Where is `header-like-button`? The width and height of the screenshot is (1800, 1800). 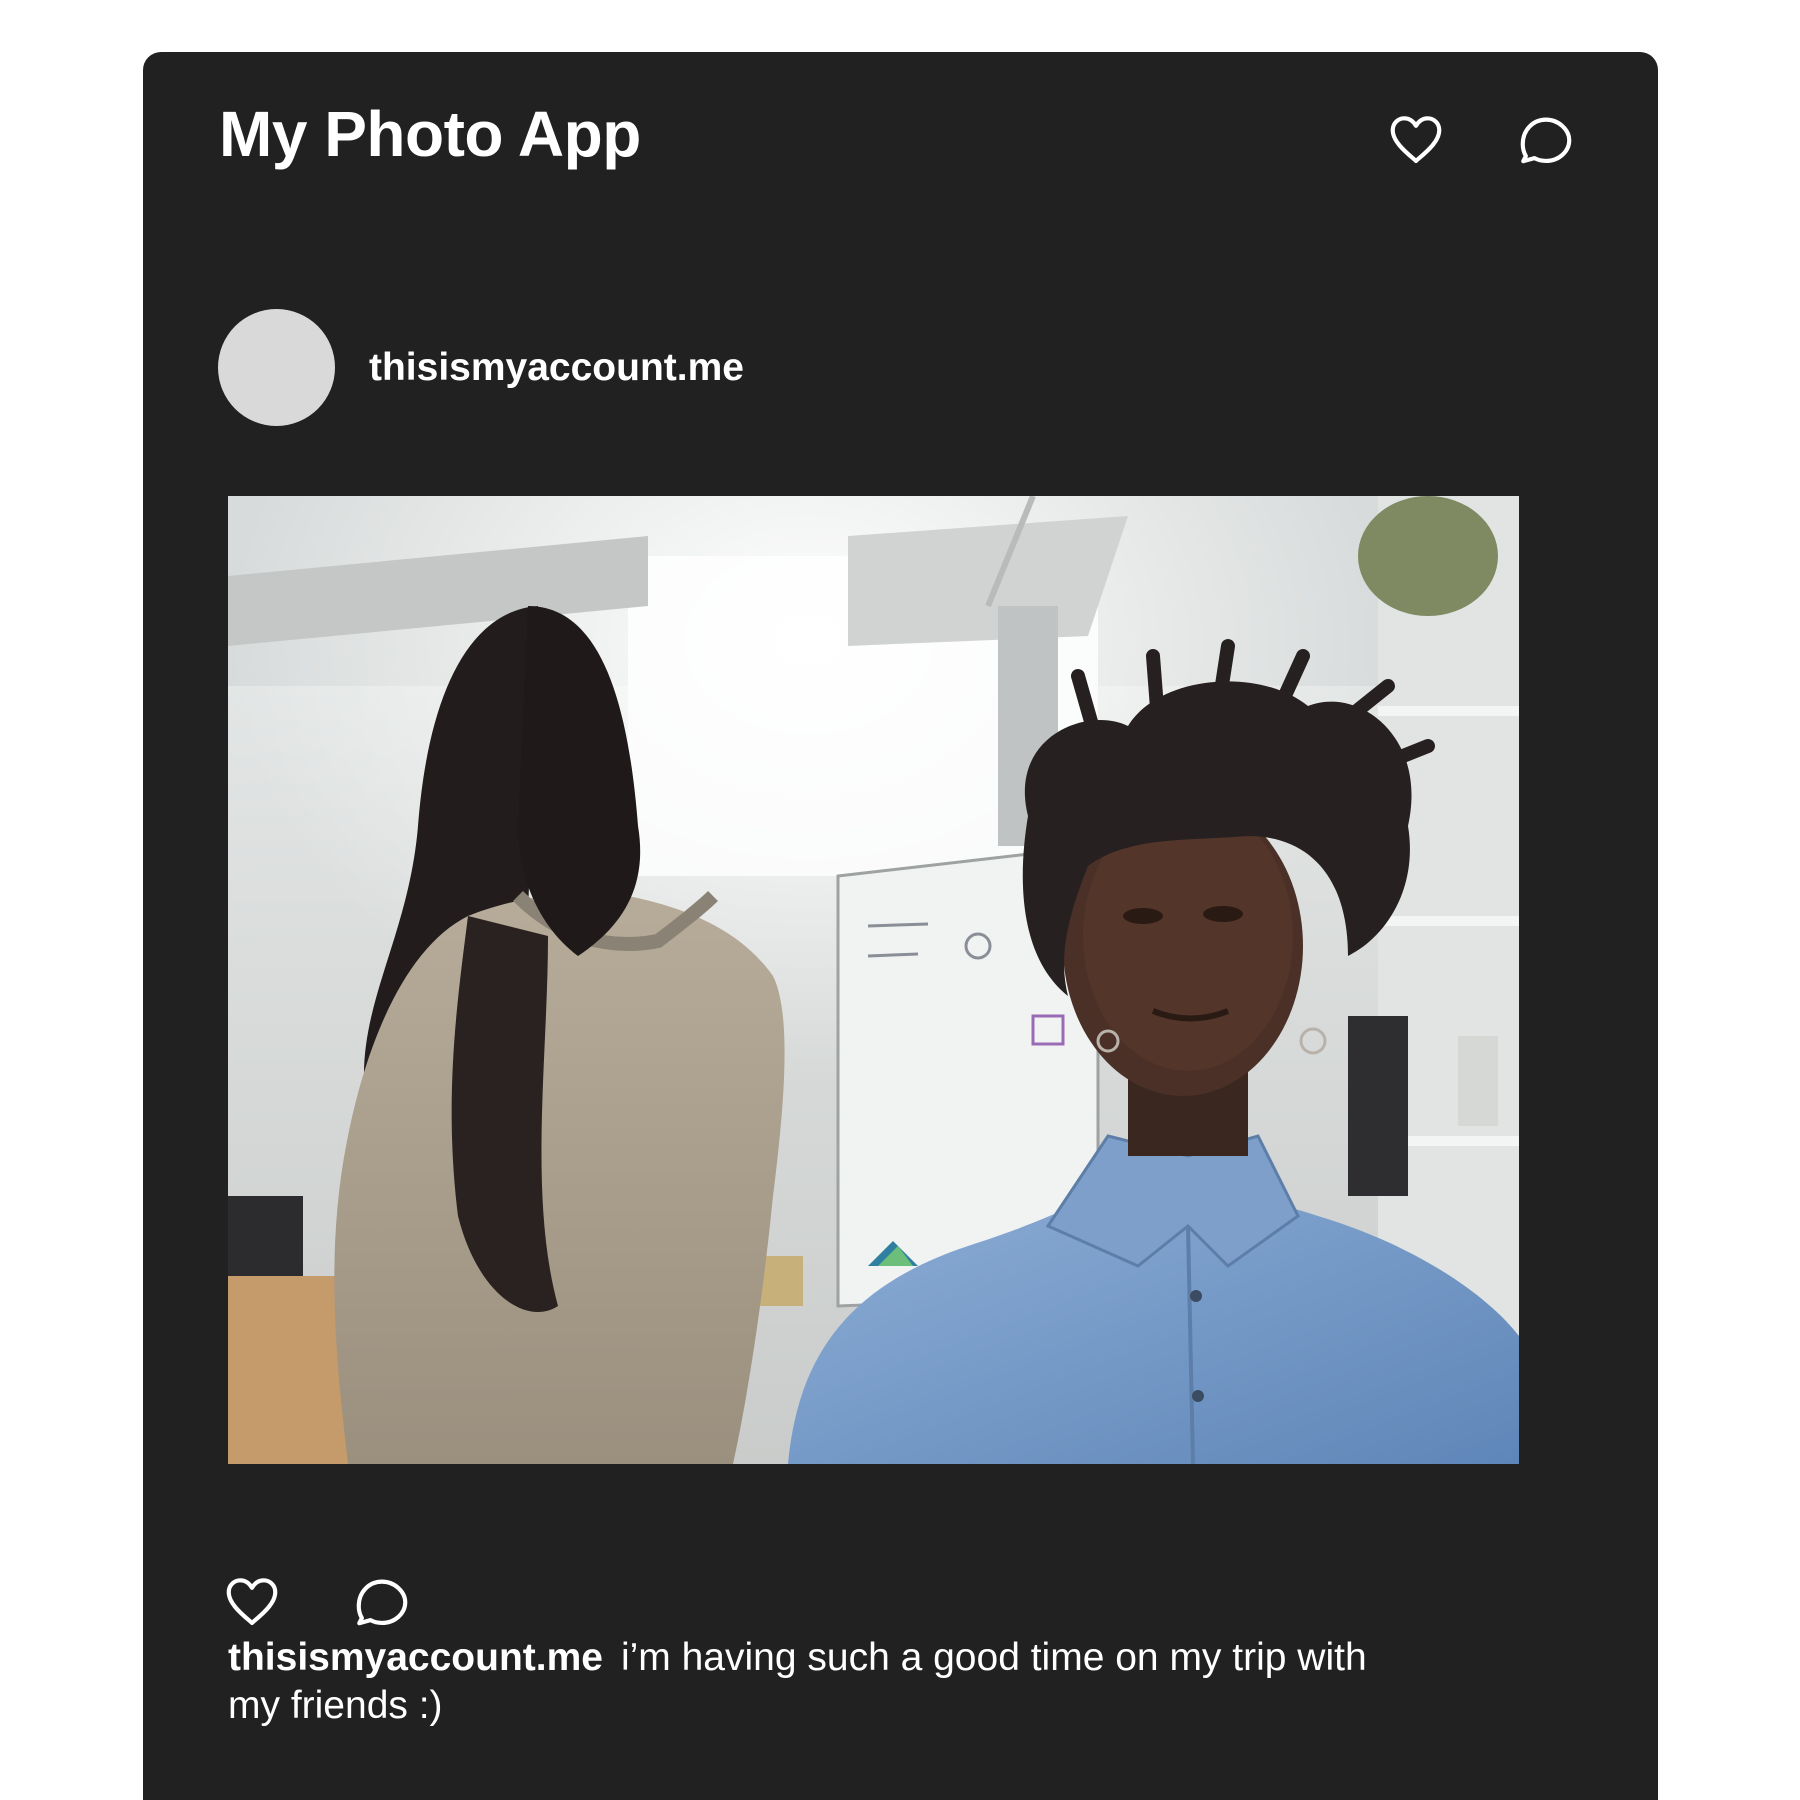
header-like-button is located at coordinates (1416, 139).